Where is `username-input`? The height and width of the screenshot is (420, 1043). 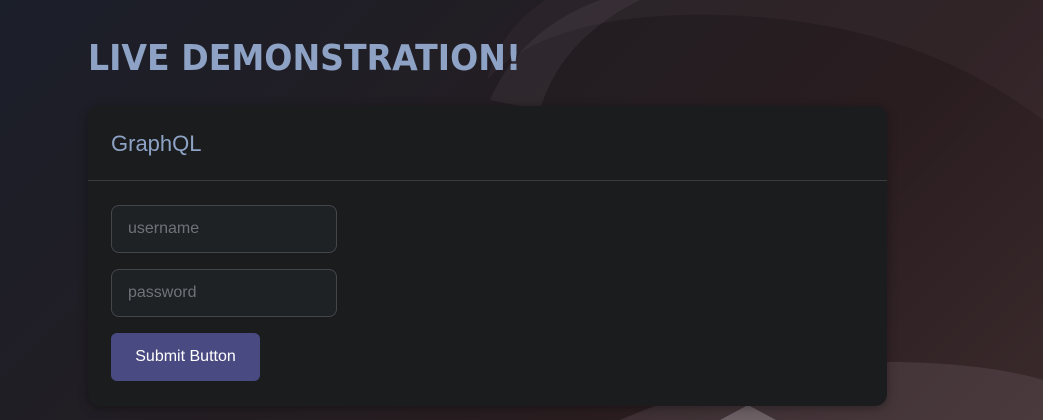
username-input is located at coordinates (224, 229).